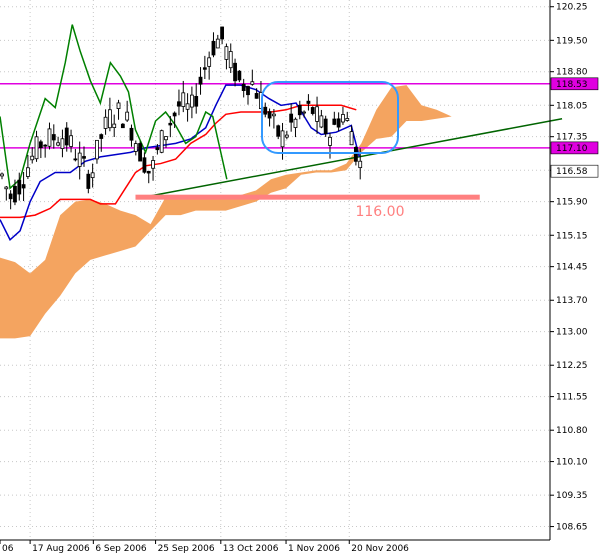 The width and height of the screenshot is (600, 557). I want to click on price-marker-label: 116.58, so click(572, 172).